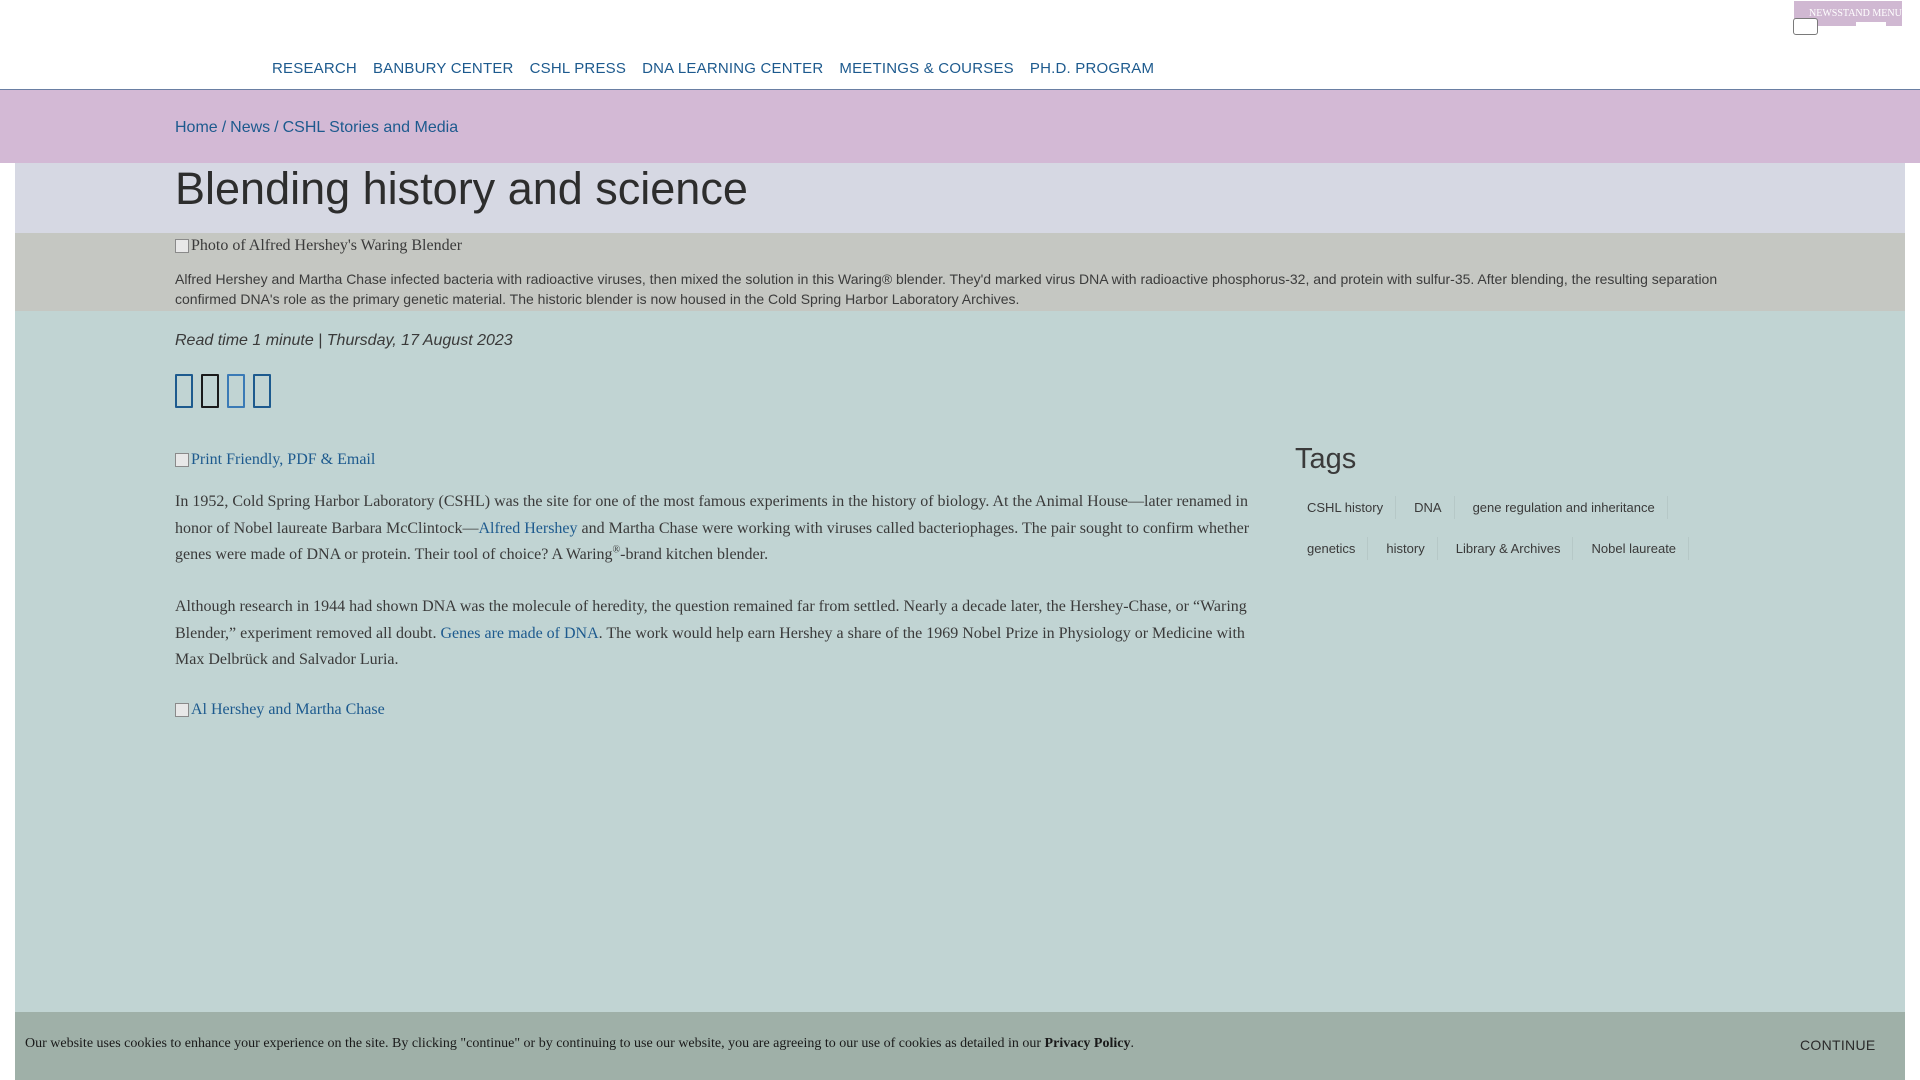 The image size is (1920, 1080). What do you see at coordinates (288, 709) in the screenshot?
I see `photo-alt-label: Al Hershey and Martha Chase` at bounding box center [288, 709].